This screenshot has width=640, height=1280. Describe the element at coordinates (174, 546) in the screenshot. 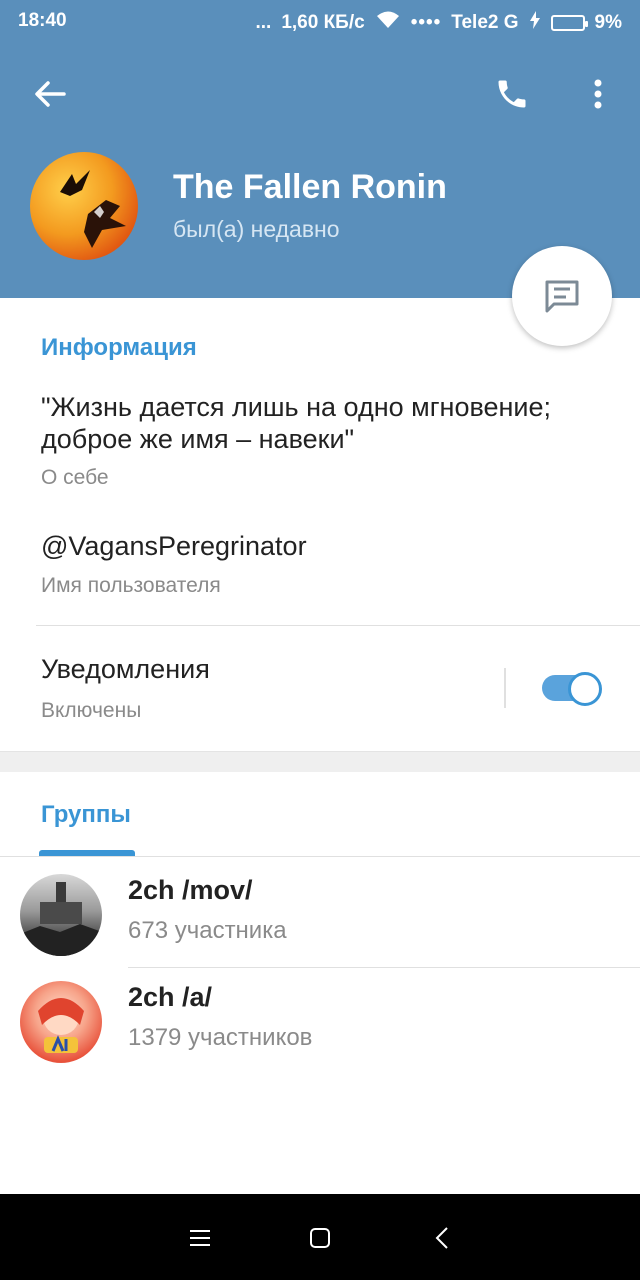

I see `username-value: @VagansPeregrinator` at that location.